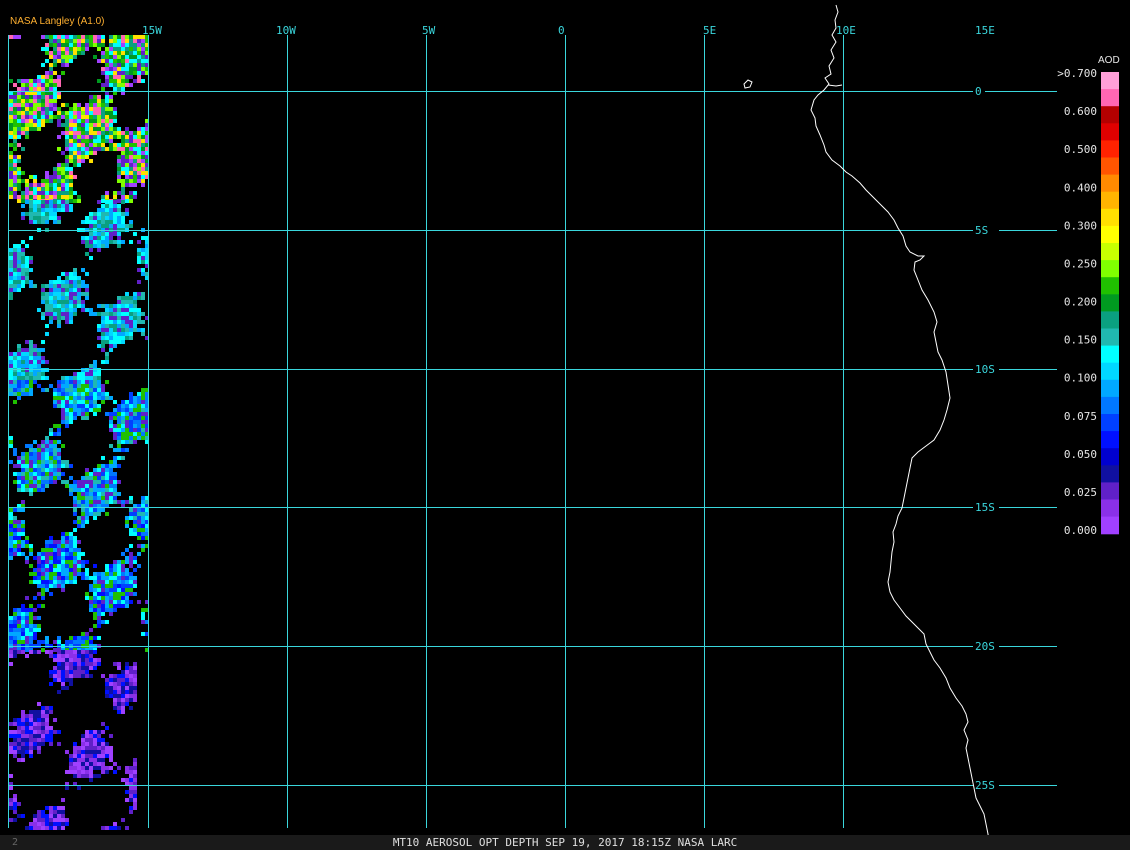 This screenshot has width=1130, height=850. Describe the element at coordinates (1080, 378) in the screenshot. I see `legend-tick-label: 0.100` at that location.